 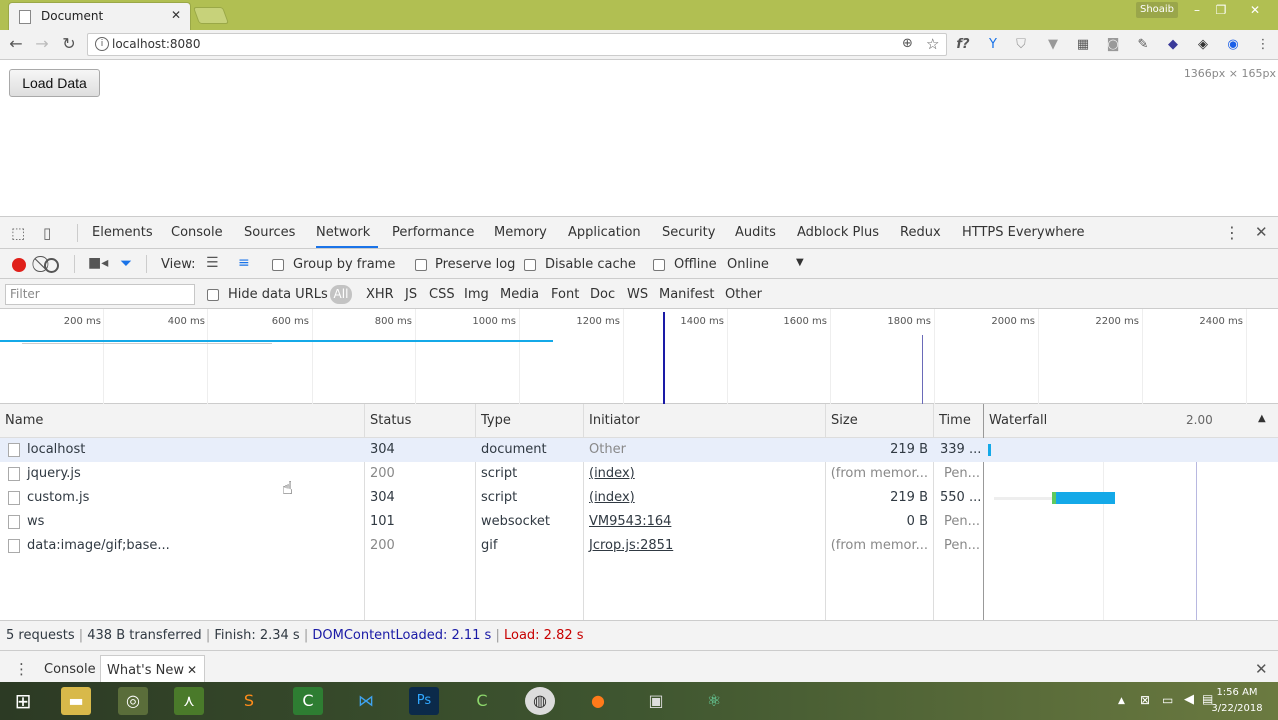 What do you see at coordinates (1261, 669) in the screenshot?
I see `close-drawer-icon: ✕` at bounding box center [1261, 669].